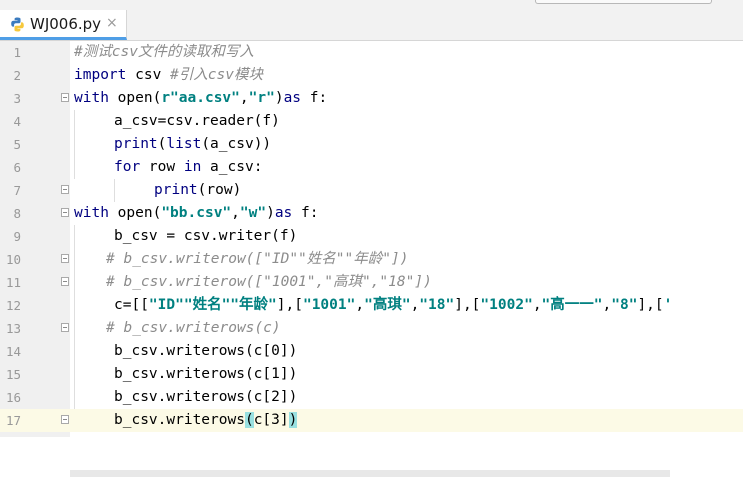 Image resolution: width=743 pixels, height=477 pixels. Describe the element at coordinates (184, 144) in the screenshot. I see `code-token: list` at that location.